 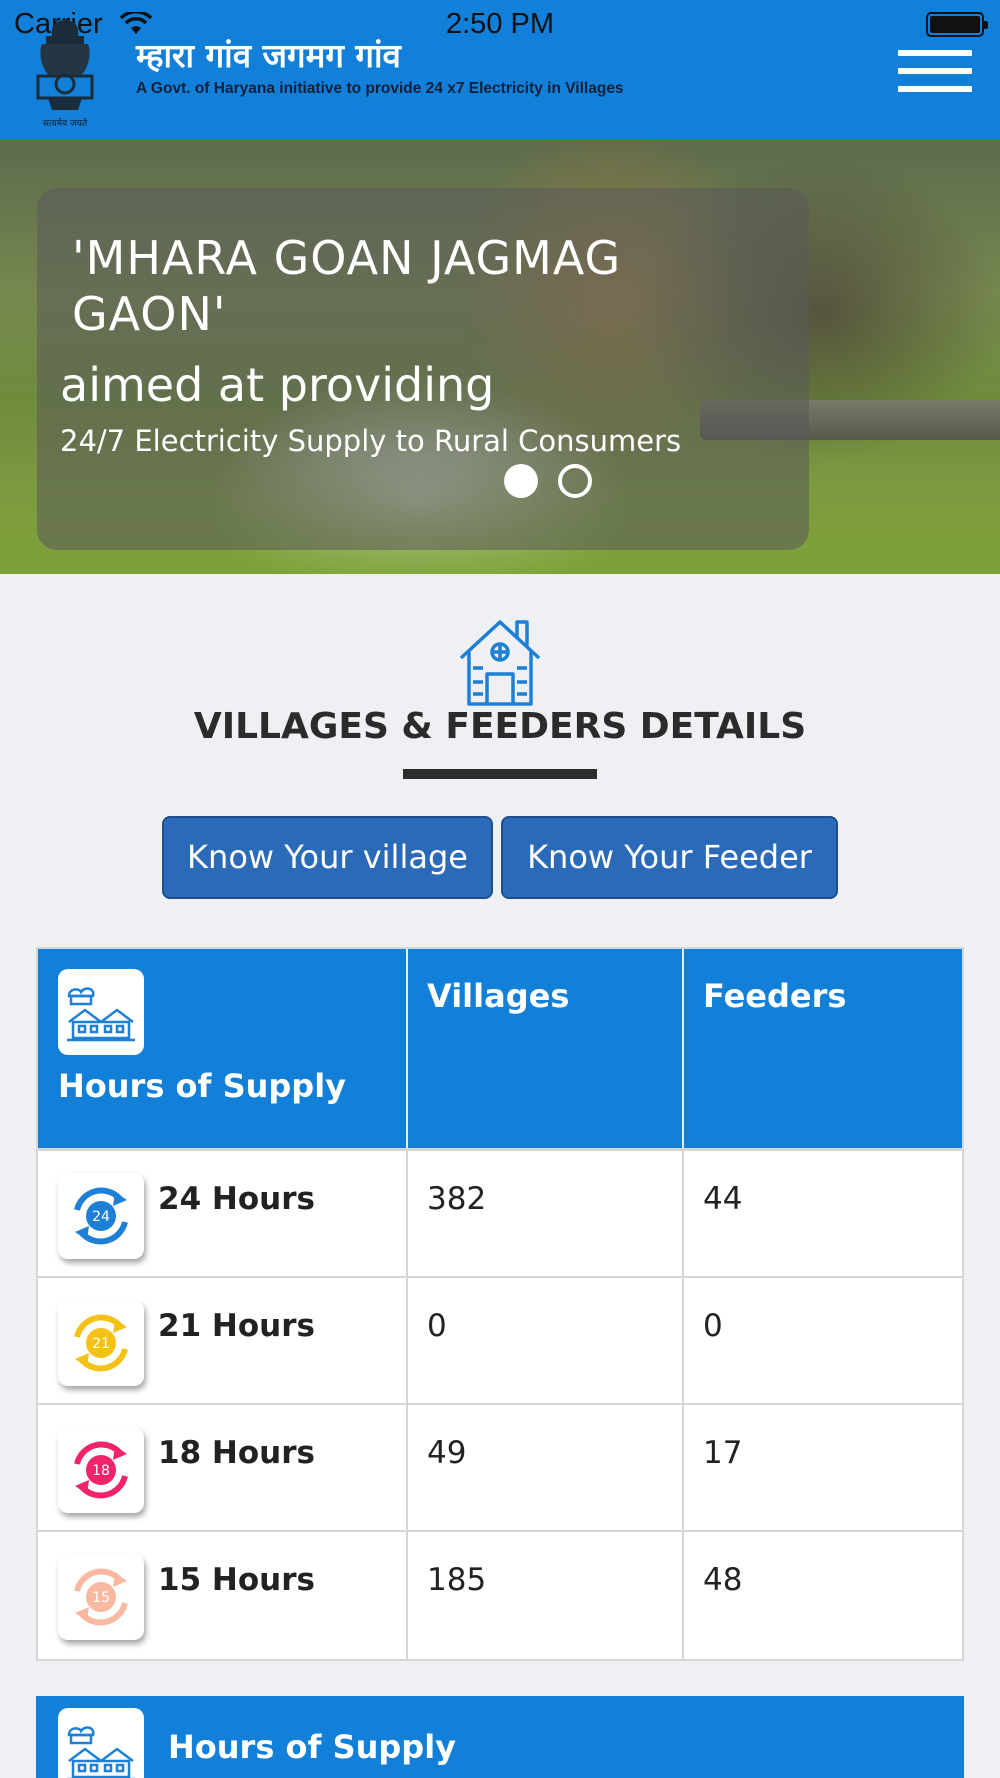 I want to click on 21-hours-cycle-icon: 21, so click(x=101, y=1343).